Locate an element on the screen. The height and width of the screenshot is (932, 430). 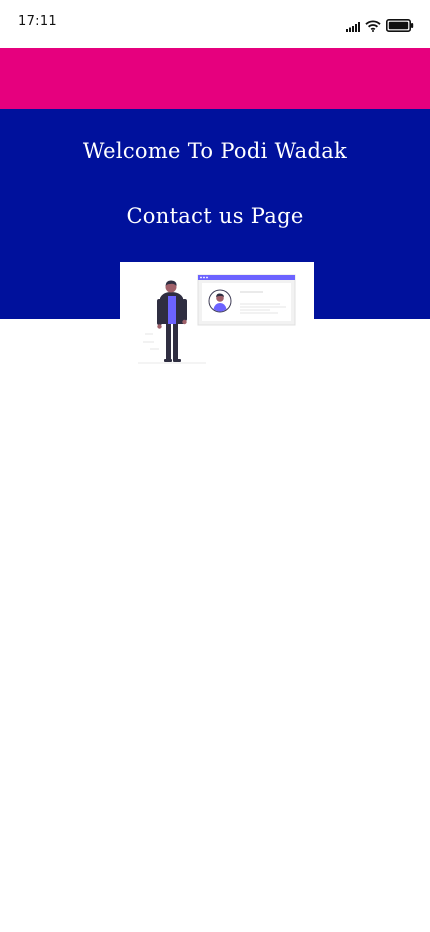
page-title: Contact us Page is located at coordinates (215, 216).